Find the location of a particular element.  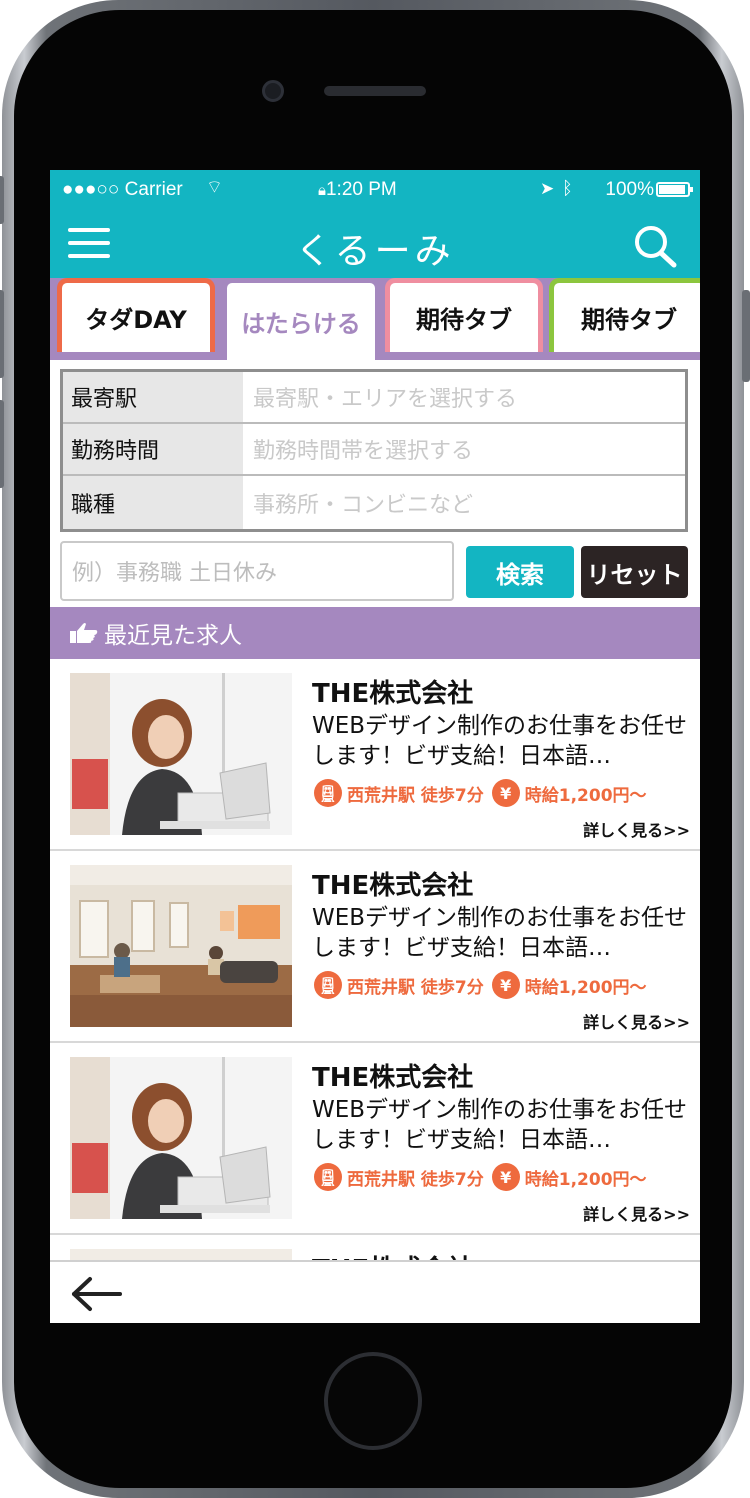

recent-jobs-title: 最近見た求人 is located at coordinates (173, 636).